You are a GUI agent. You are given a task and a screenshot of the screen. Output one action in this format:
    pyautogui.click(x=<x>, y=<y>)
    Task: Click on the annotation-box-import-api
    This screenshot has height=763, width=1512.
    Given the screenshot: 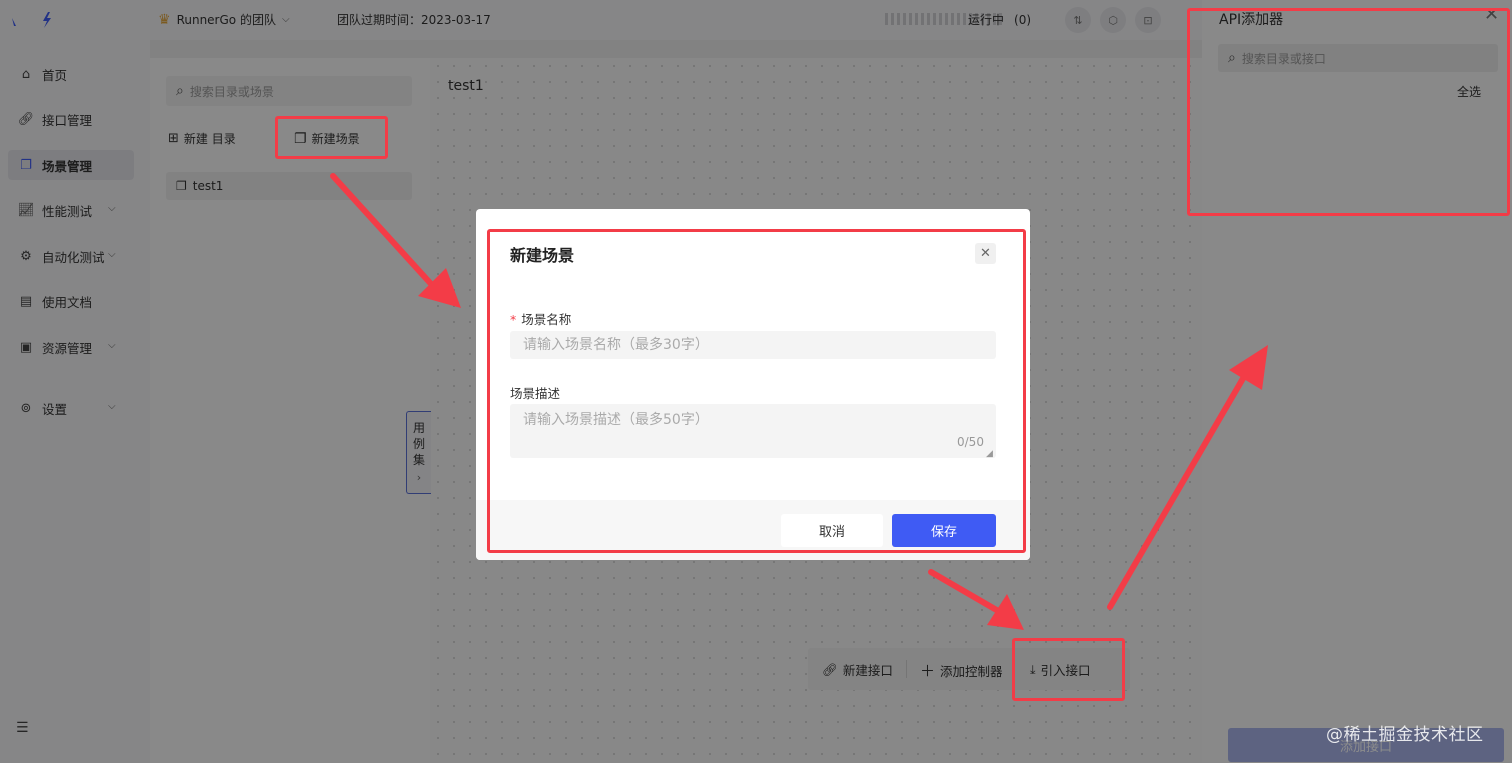 What is the action you would take?
    pyautogui.click(x=1068, y=669)
    